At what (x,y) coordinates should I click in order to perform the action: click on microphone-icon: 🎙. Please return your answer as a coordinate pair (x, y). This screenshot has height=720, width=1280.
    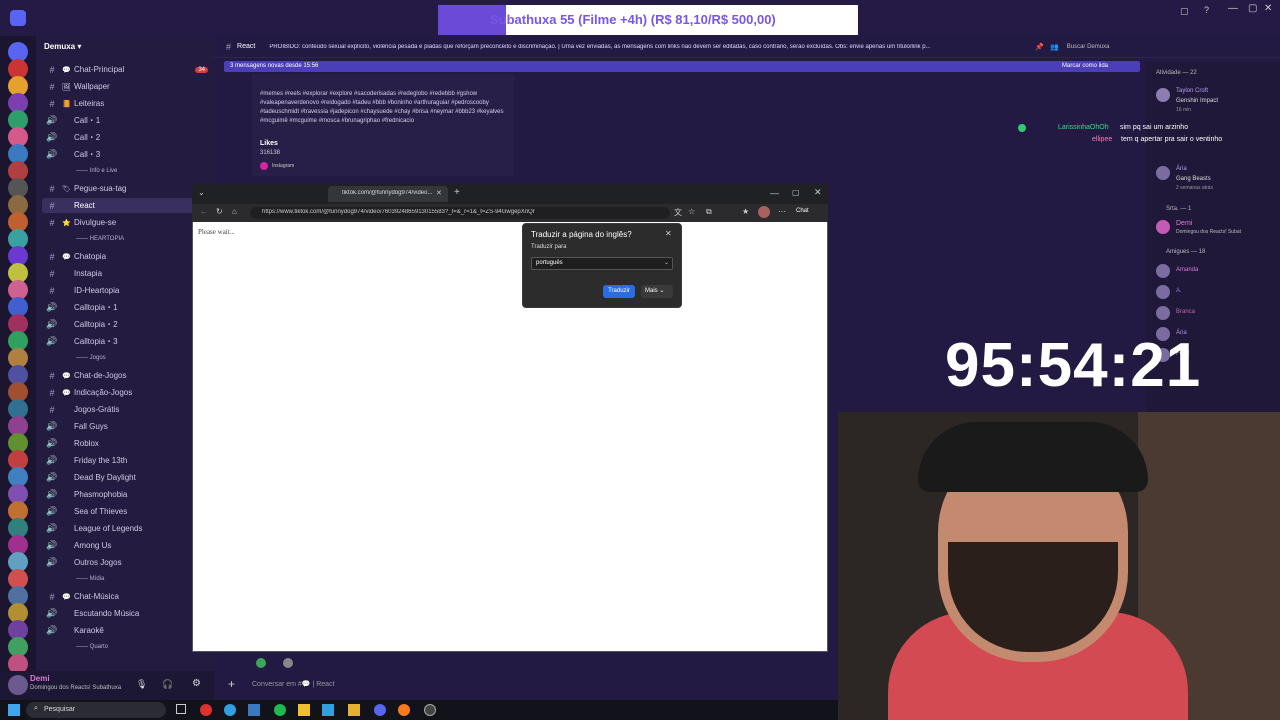
    Looking at the image, I should click on (141, 684).